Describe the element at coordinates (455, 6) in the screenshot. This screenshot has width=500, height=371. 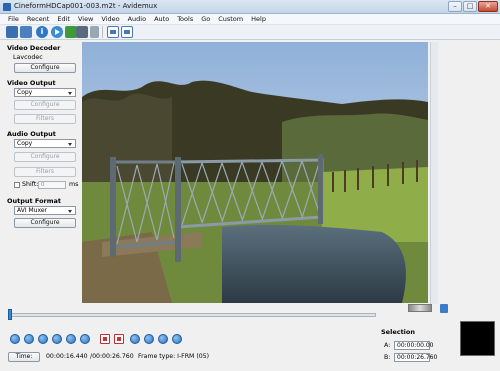
I see `minimize-button: –` at that location.